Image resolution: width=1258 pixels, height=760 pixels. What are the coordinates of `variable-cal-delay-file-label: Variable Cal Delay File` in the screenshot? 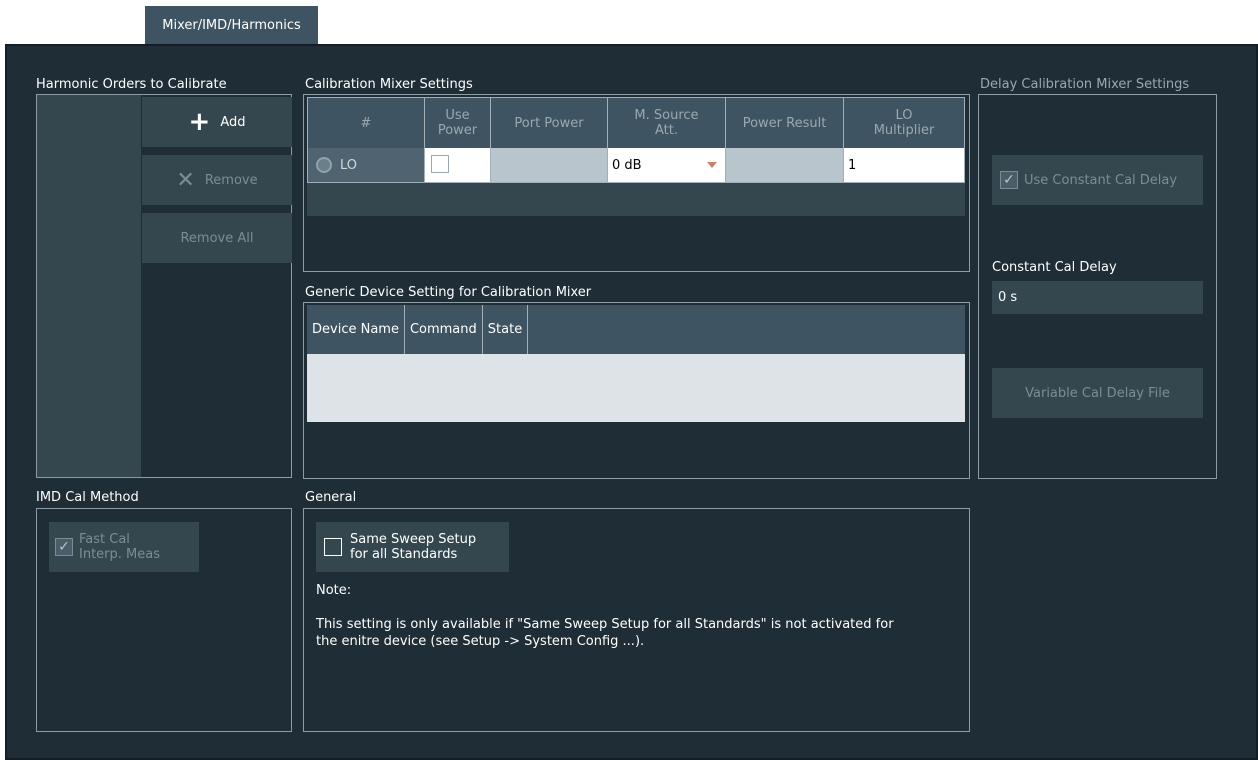 It's located at (1097, 393).